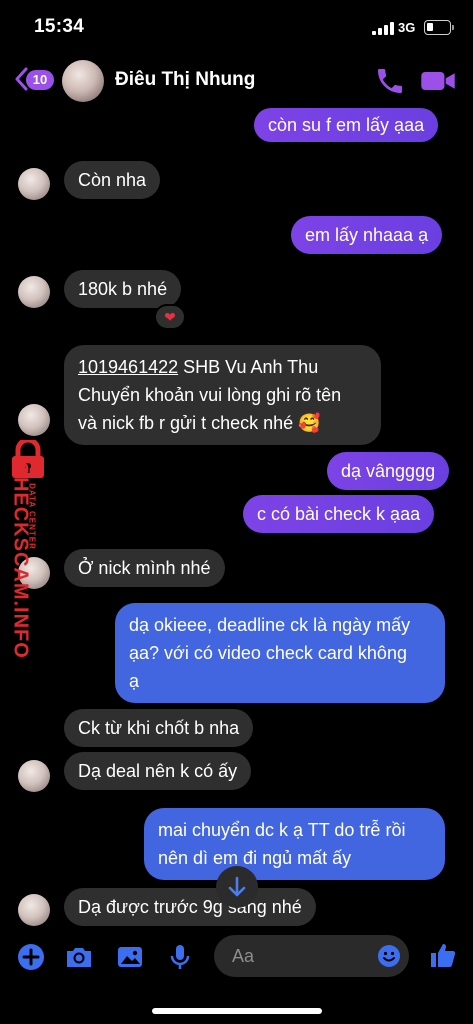 This screenshot has width=473, height=1024. What do you see at coordinates (159, 728) in the screenshot?
I see `message-incoming: Ck từ khi chốt b nha` at bounding box center [159, 728].